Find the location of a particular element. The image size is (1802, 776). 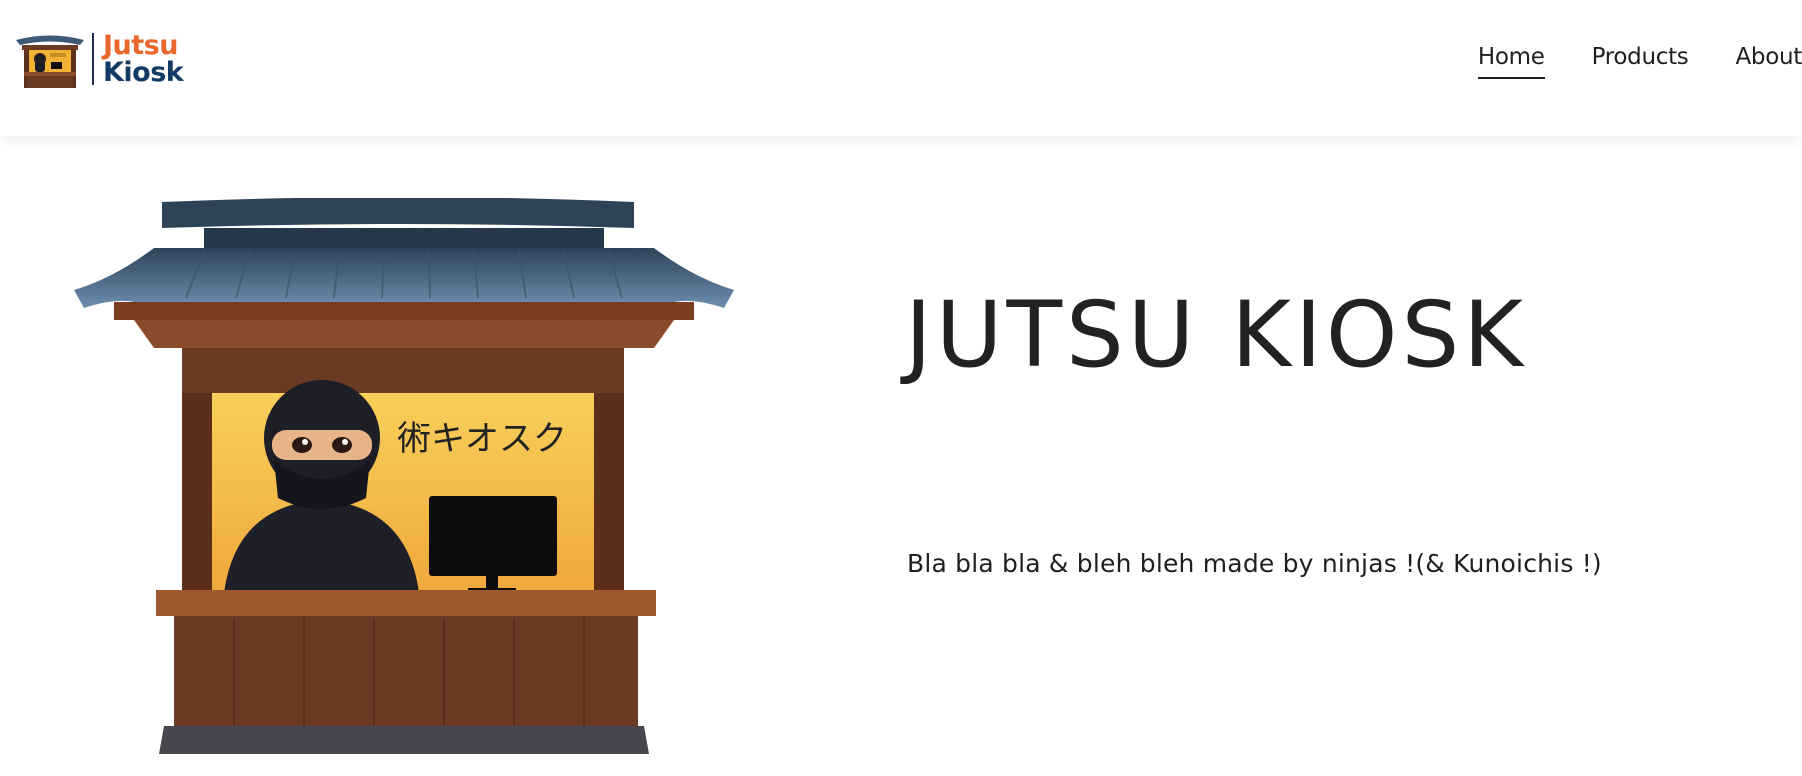

main-nav: Home Products About is located at coordinates (1616, 61).